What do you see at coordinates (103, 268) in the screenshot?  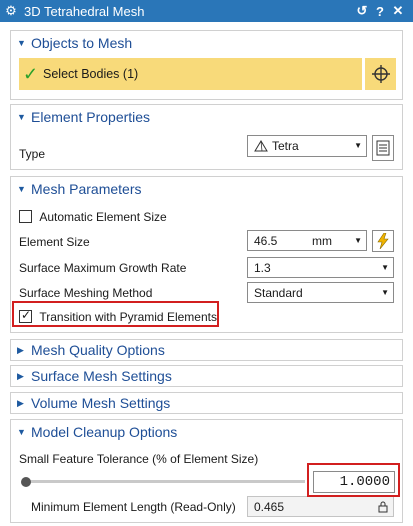 I see `growth-rate-label: Surface Maximum Growth Rate` at bounding box center [103, 268].